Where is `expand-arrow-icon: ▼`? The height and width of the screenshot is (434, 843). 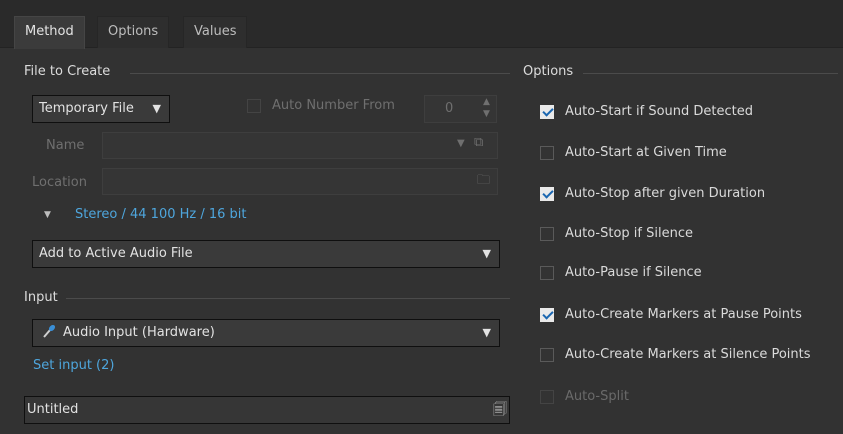
expand-arrow-icon: ▼ is located at coordinates (47, 215).